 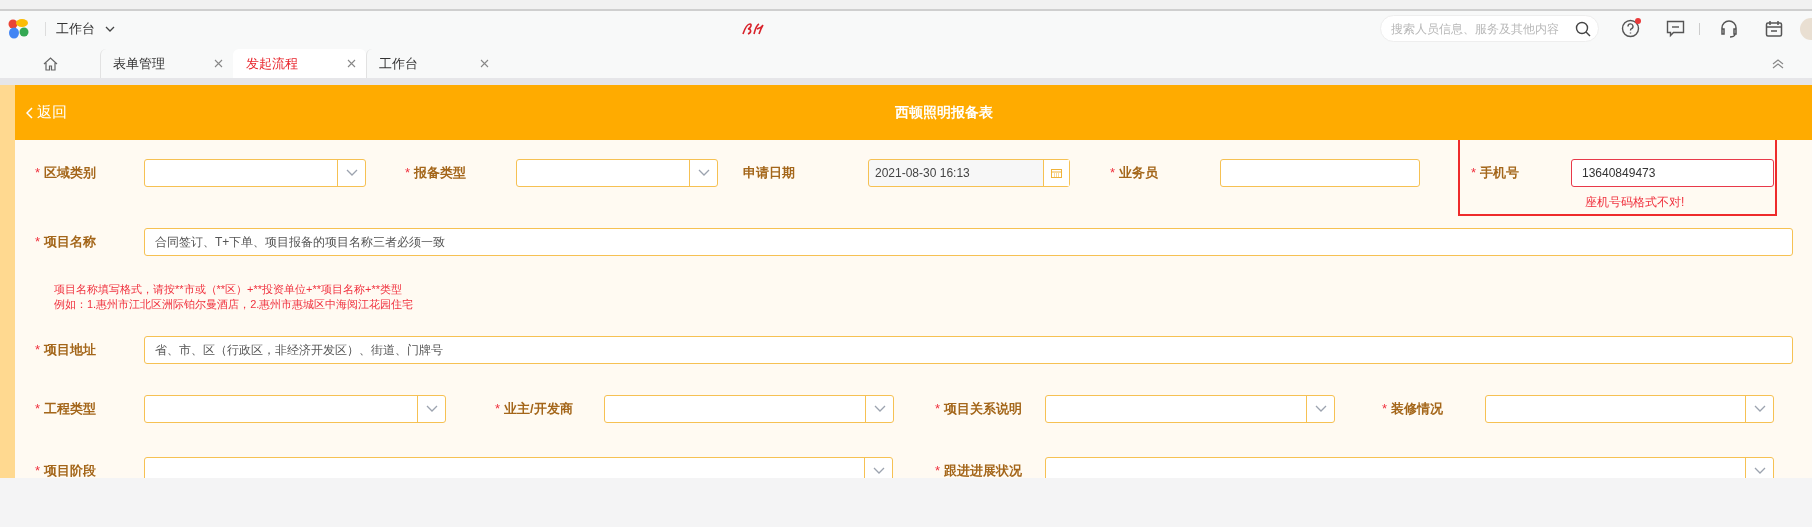 I want to click on field-label: 报备类型, so click(x=440, y=173).